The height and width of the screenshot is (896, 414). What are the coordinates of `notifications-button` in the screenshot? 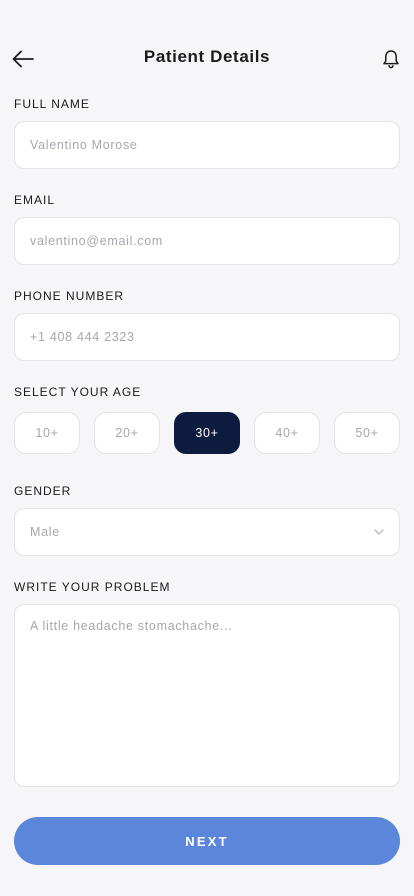 It's located at (391, 59).